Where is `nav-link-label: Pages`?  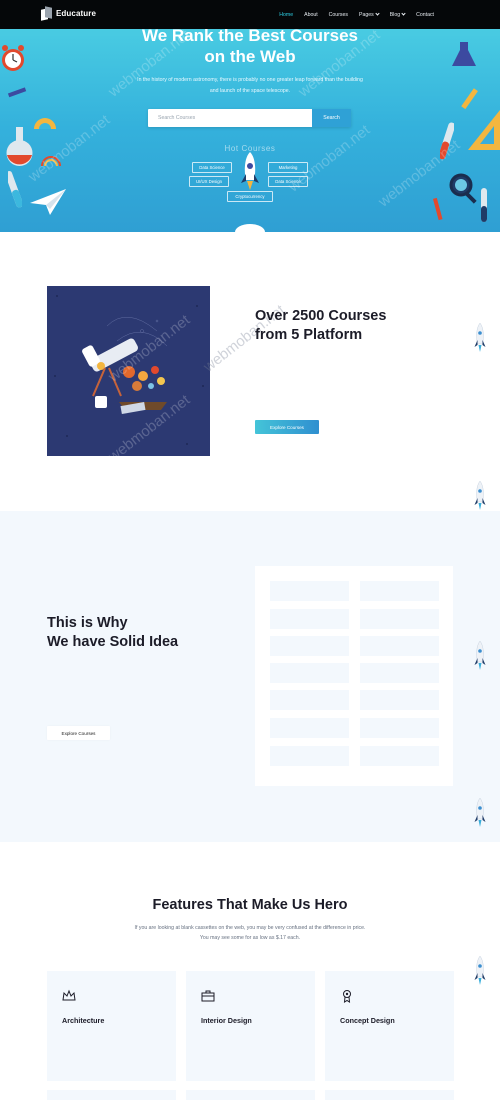 nav-link-label: Pages is located at coordinates (366, 14).